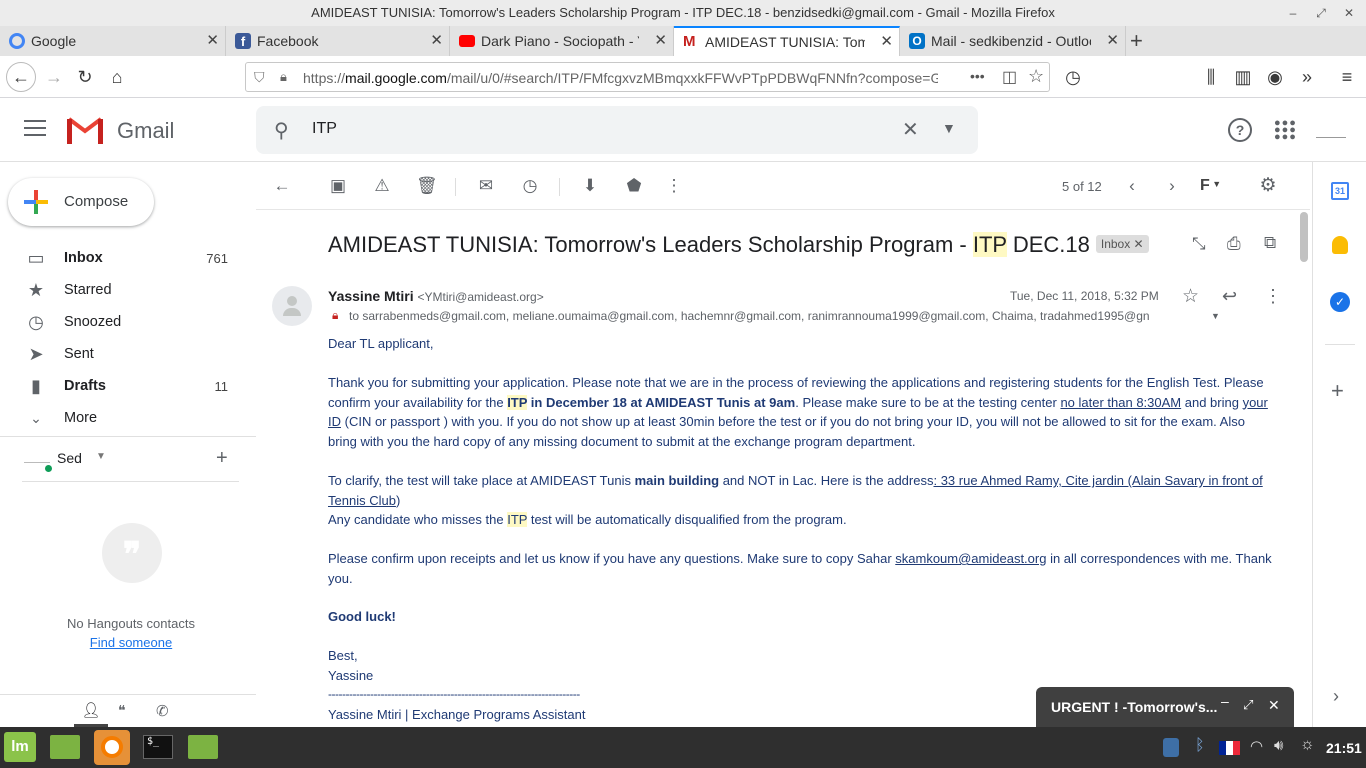  What do you see at coordinates (1273, 296) in the screenshot?
I see `message-more-icon: ⋮` at bounding box center [1273, 296].